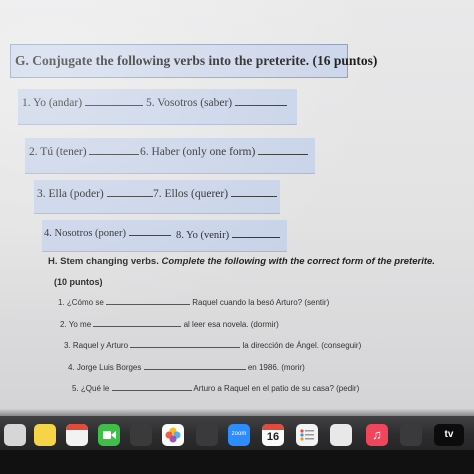 This screenshot has height=474, width=474. I want to click on stem-item-4: 4. Jorge Luis Borges en 1986. (morir), so click(186, 367).